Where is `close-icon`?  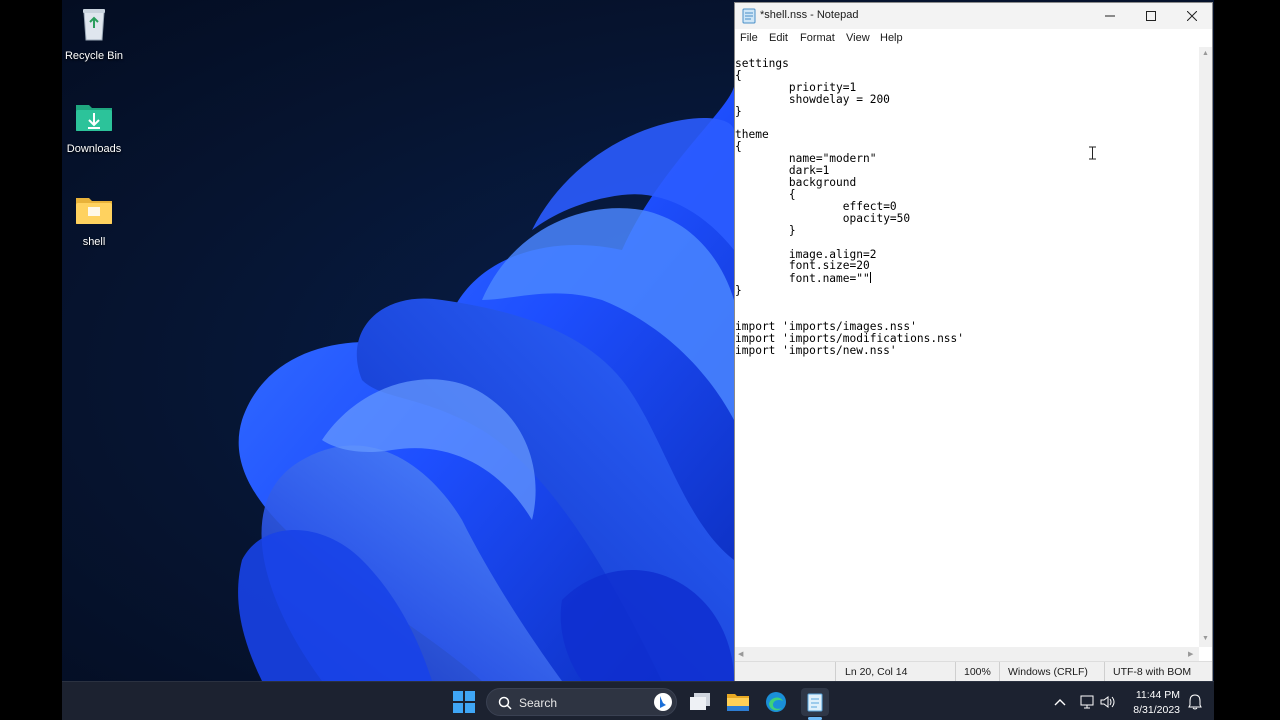
close-icon is located at coordinates (1192, 16).